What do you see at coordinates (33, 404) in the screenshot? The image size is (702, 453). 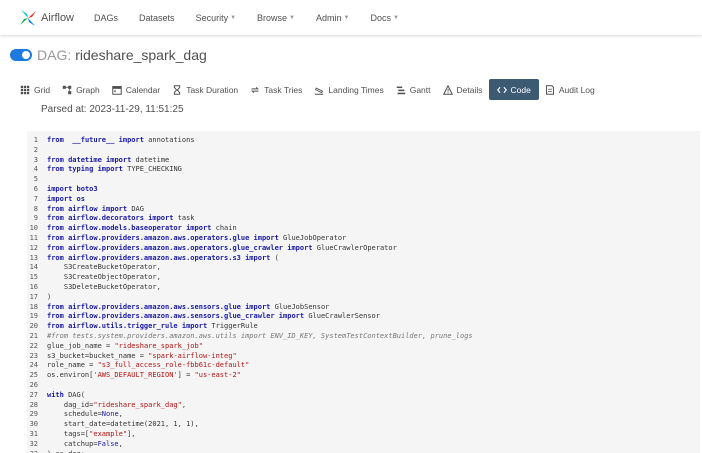 I see `line-number: 28` at bounding box center [33, 404].